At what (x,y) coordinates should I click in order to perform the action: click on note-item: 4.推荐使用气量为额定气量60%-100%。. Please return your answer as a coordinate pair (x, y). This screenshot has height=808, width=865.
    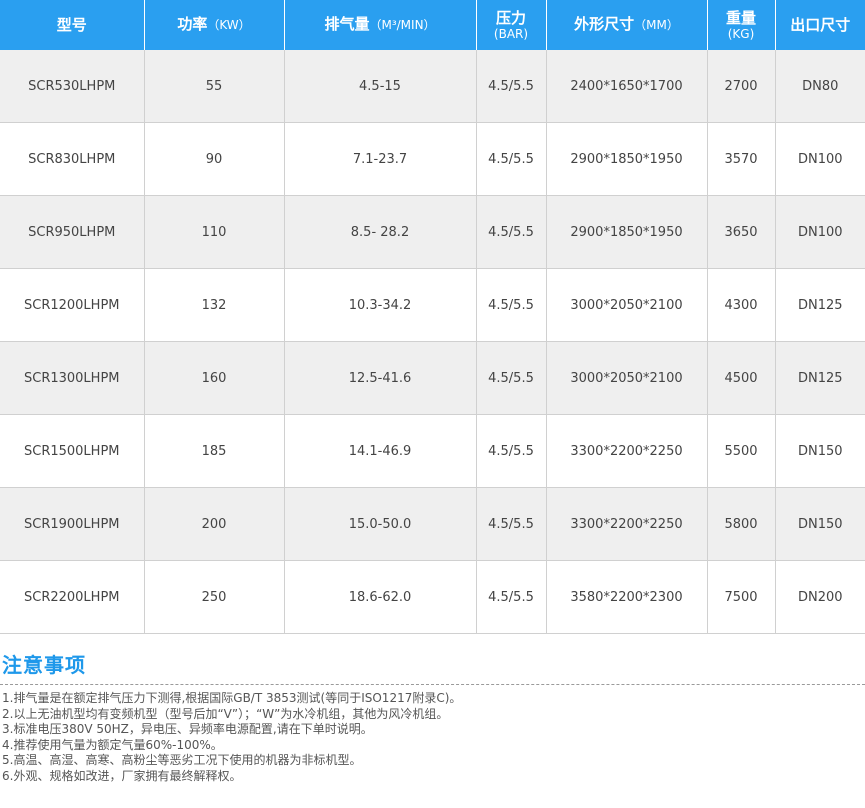
    Looking at the image, I should click on (112, 744).